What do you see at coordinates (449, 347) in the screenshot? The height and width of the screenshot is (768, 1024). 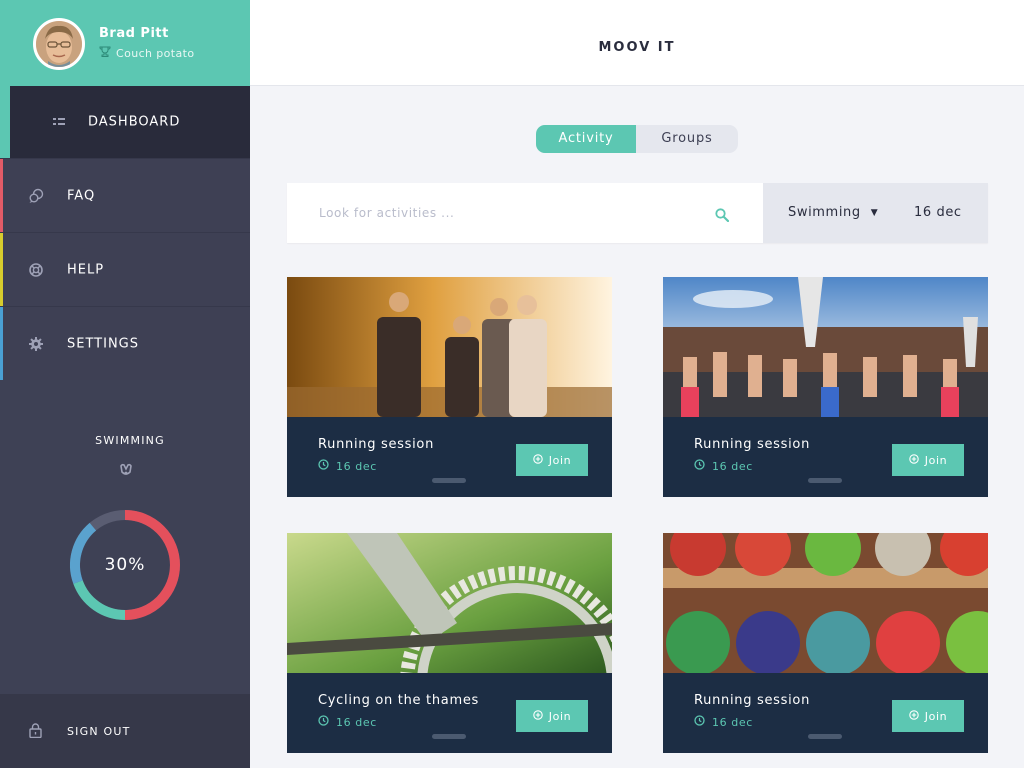 I see `activity-photo-business-runners` at bounding box center [449, 347].